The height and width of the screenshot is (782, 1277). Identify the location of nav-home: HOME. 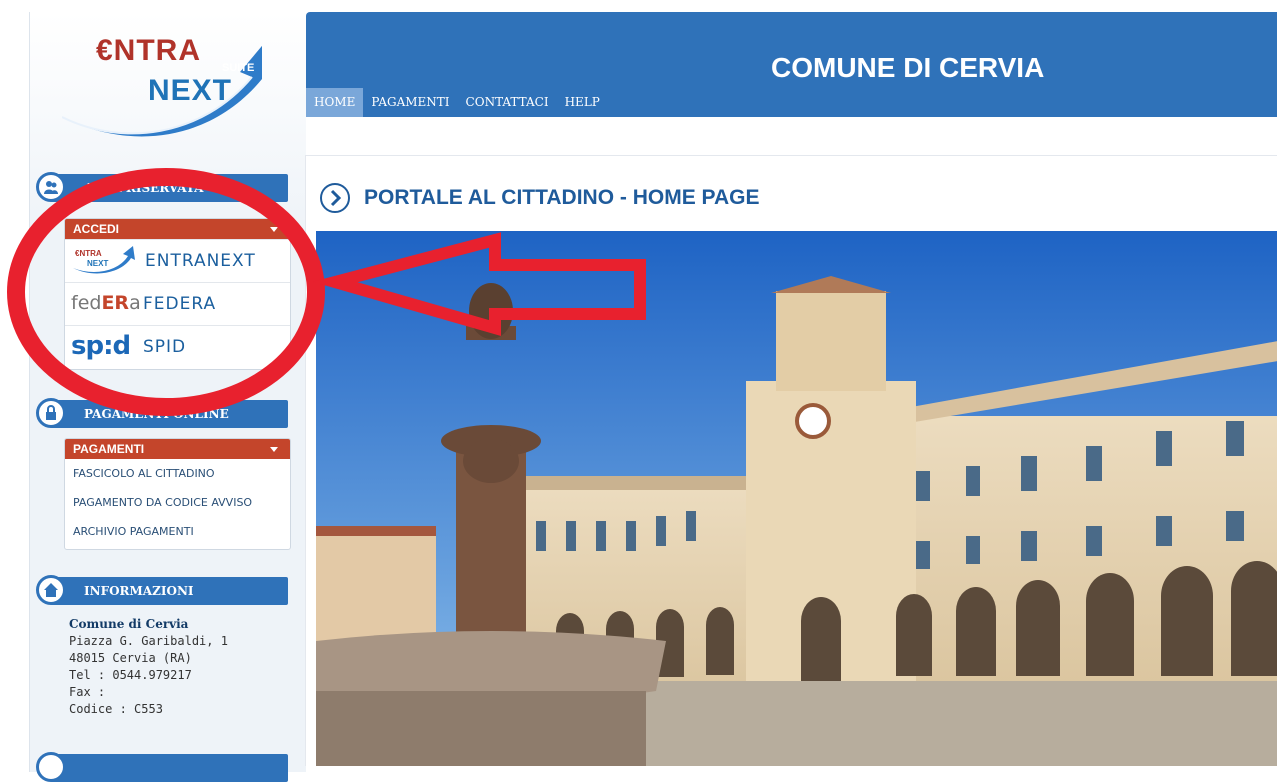
(335, 102).